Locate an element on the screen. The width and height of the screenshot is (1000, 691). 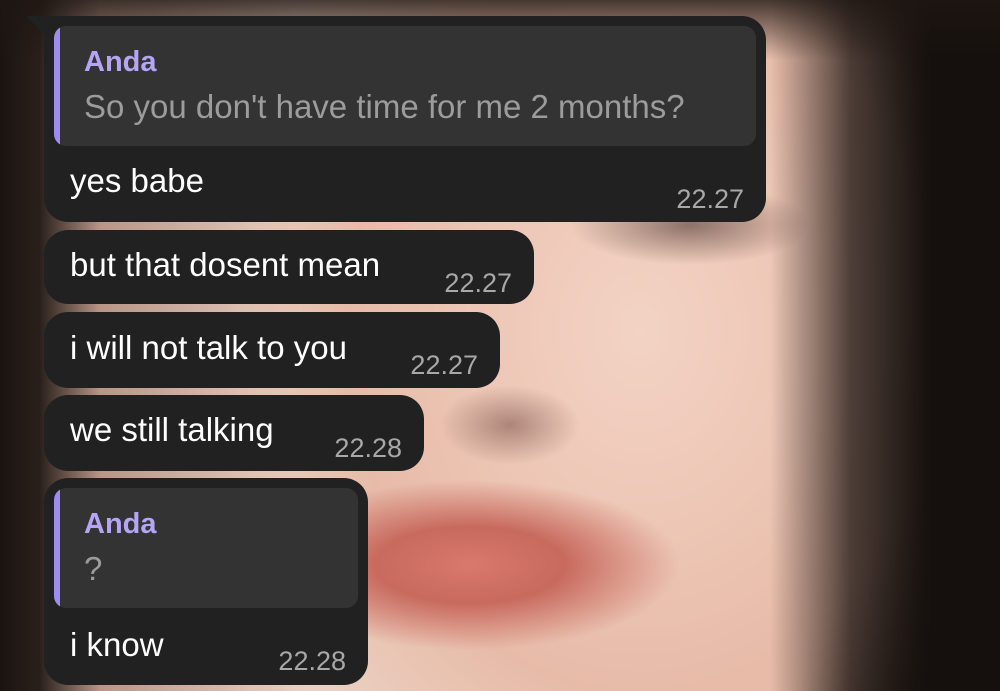
reply-quote-text: So you don't have time for me 2 months? is located at coordinates (384, 106).